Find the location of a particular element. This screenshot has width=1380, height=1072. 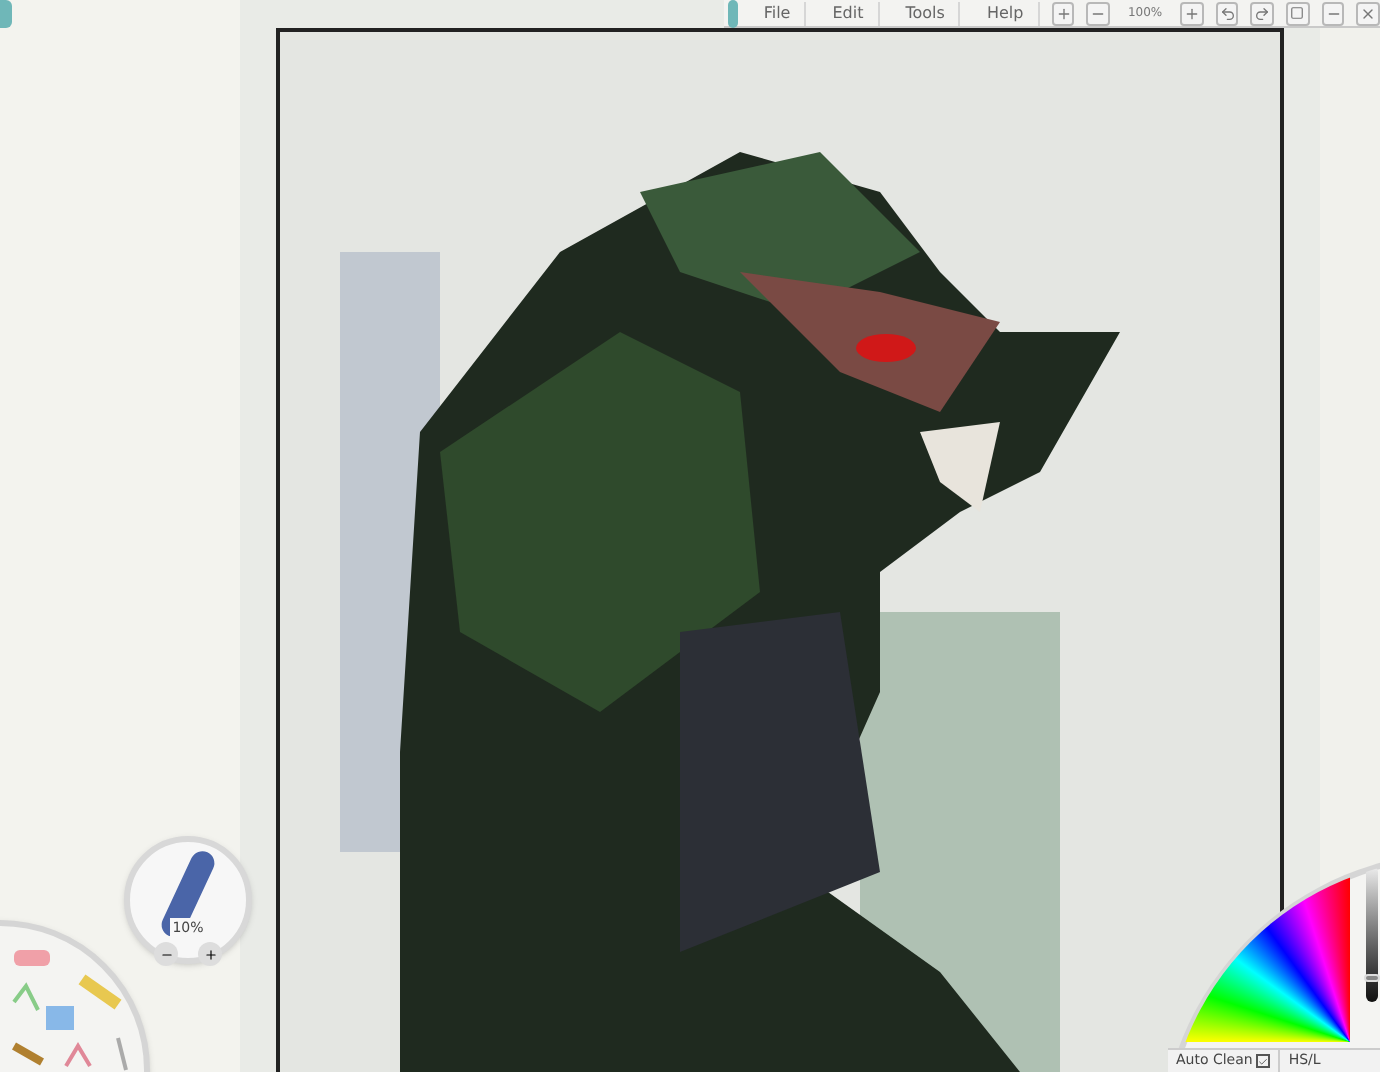

redo-button is located at coordinates (1262, 13).